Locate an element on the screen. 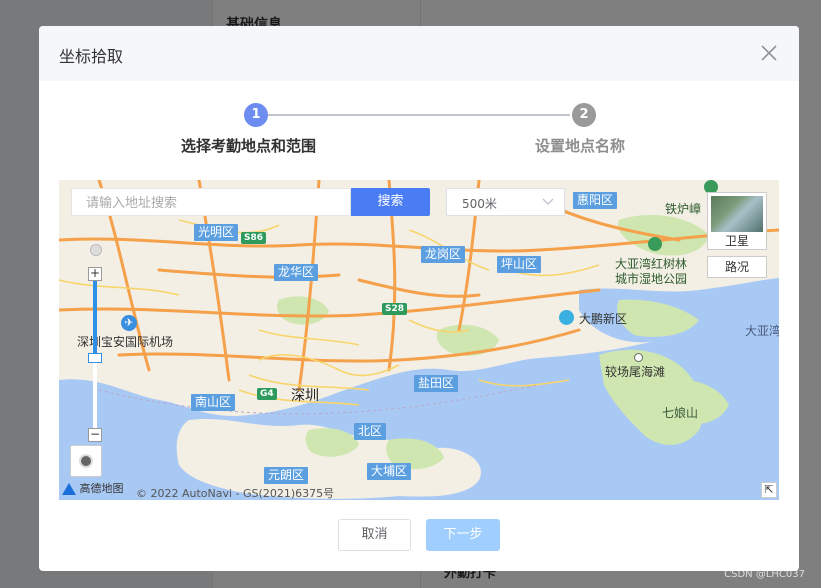 The height and width of the screenshot is (588, 821). road-shield-s86: S86 is located at coordinates (254, 238).